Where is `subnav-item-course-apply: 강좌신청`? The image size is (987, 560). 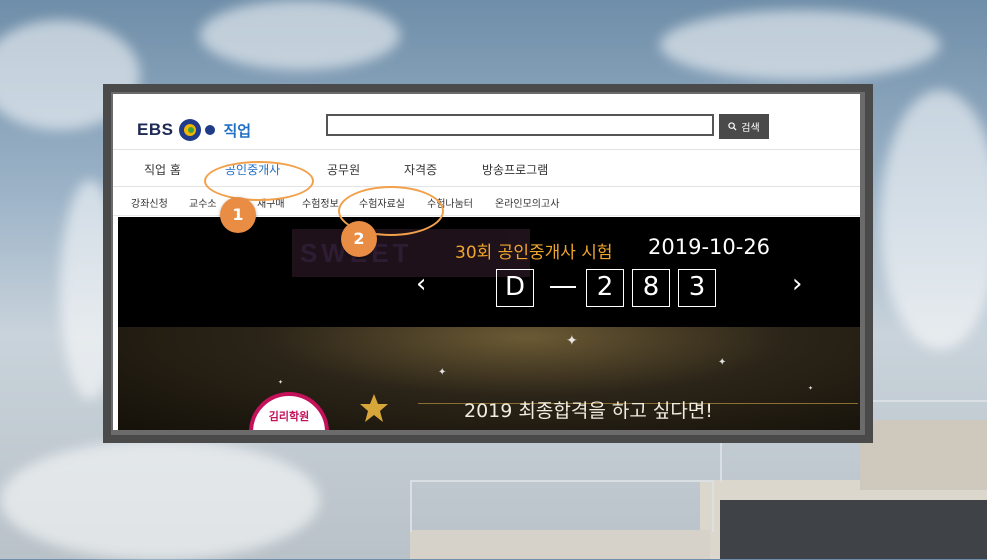 subnav-item-course-apply: 강좌신청 is located at coordinates (149, 202).